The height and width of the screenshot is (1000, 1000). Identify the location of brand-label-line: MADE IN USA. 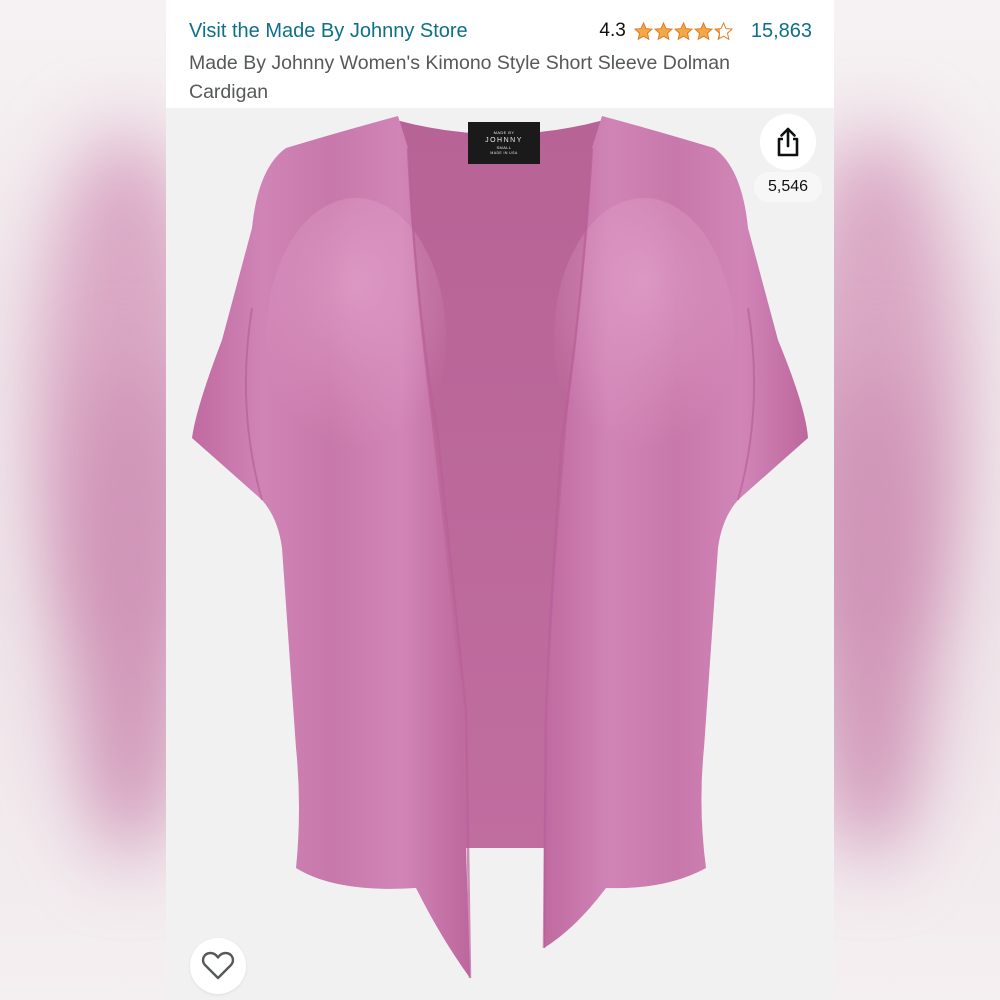
(503, 153).